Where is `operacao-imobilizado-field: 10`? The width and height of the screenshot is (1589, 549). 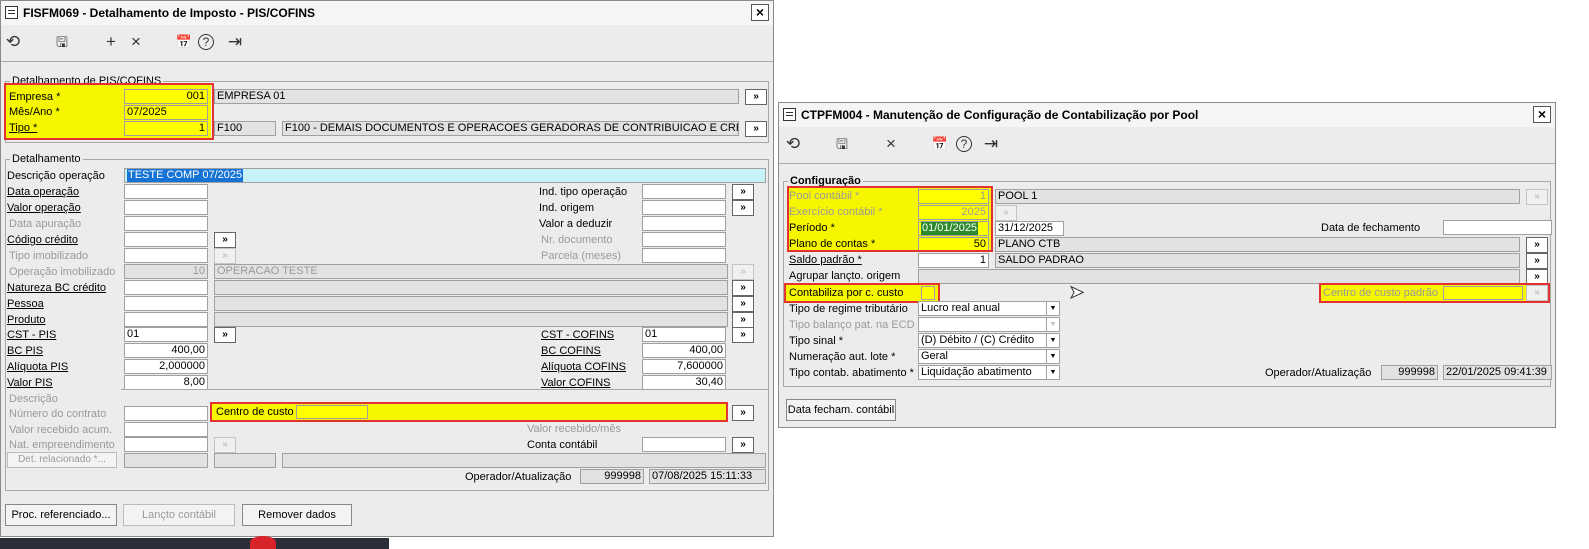
operacao-imobilizado-field: 10 is located at coordinates (166, 271).